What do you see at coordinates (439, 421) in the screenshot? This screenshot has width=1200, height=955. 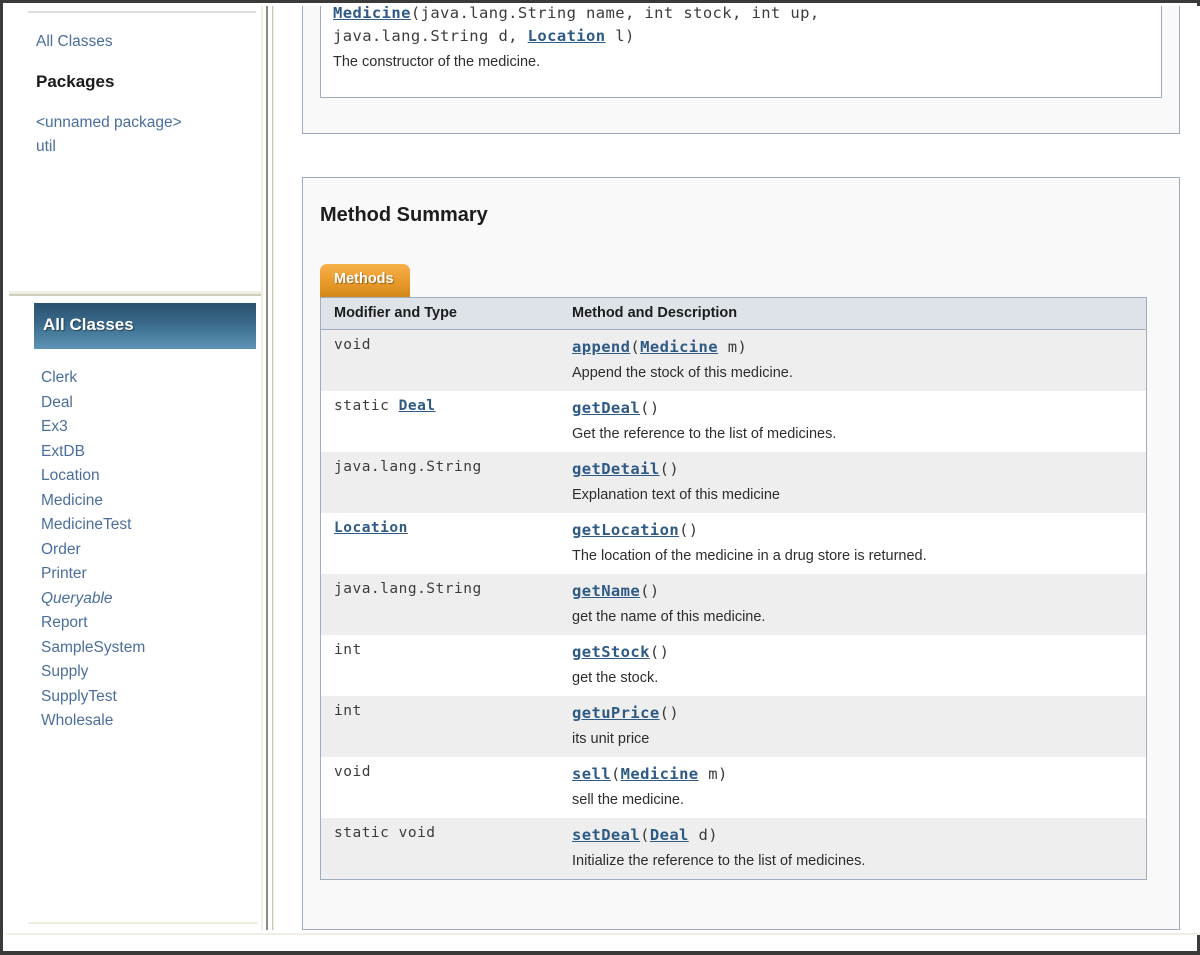 I see `cell-modifier-type: static Deal` at bounding box center [439, 421].